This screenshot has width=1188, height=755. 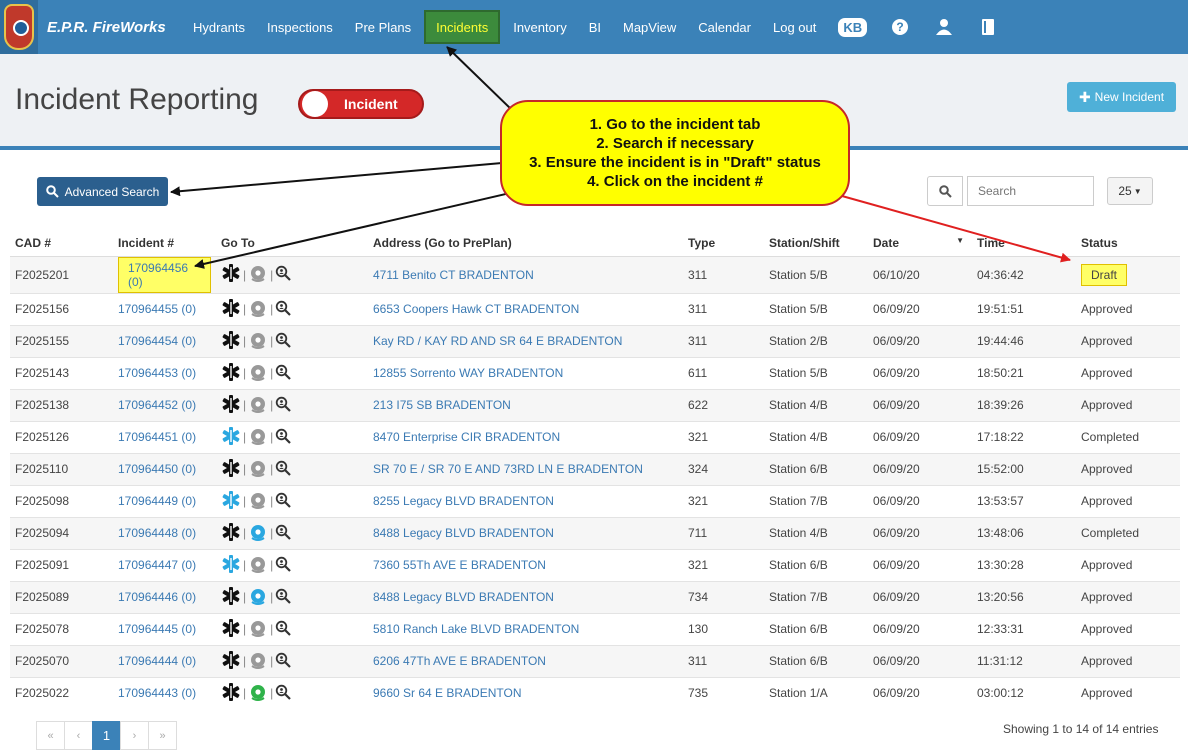 What do you see at coordinates (453, 275) in the screenshot?
I see `address-link: 4711 Benito CT BRADENTON` at bounding box center [453, 275].